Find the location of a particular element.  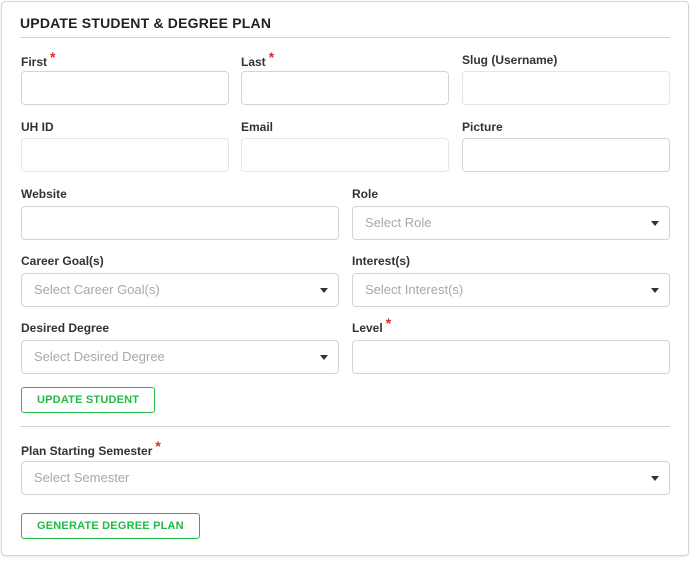

career-goals-label: Career Goal(s) is located at coordinates (62, 261).